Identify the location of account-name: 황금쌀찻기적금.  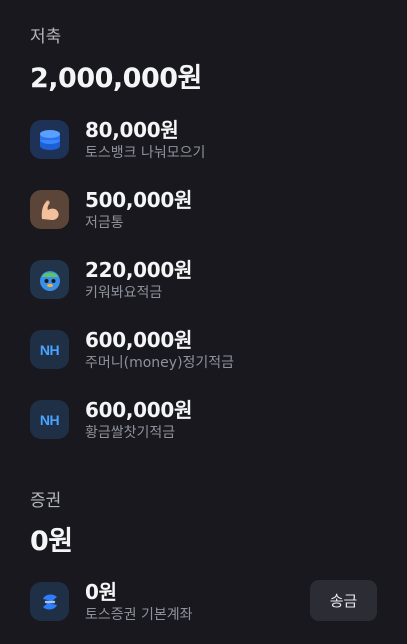
(130, 433).